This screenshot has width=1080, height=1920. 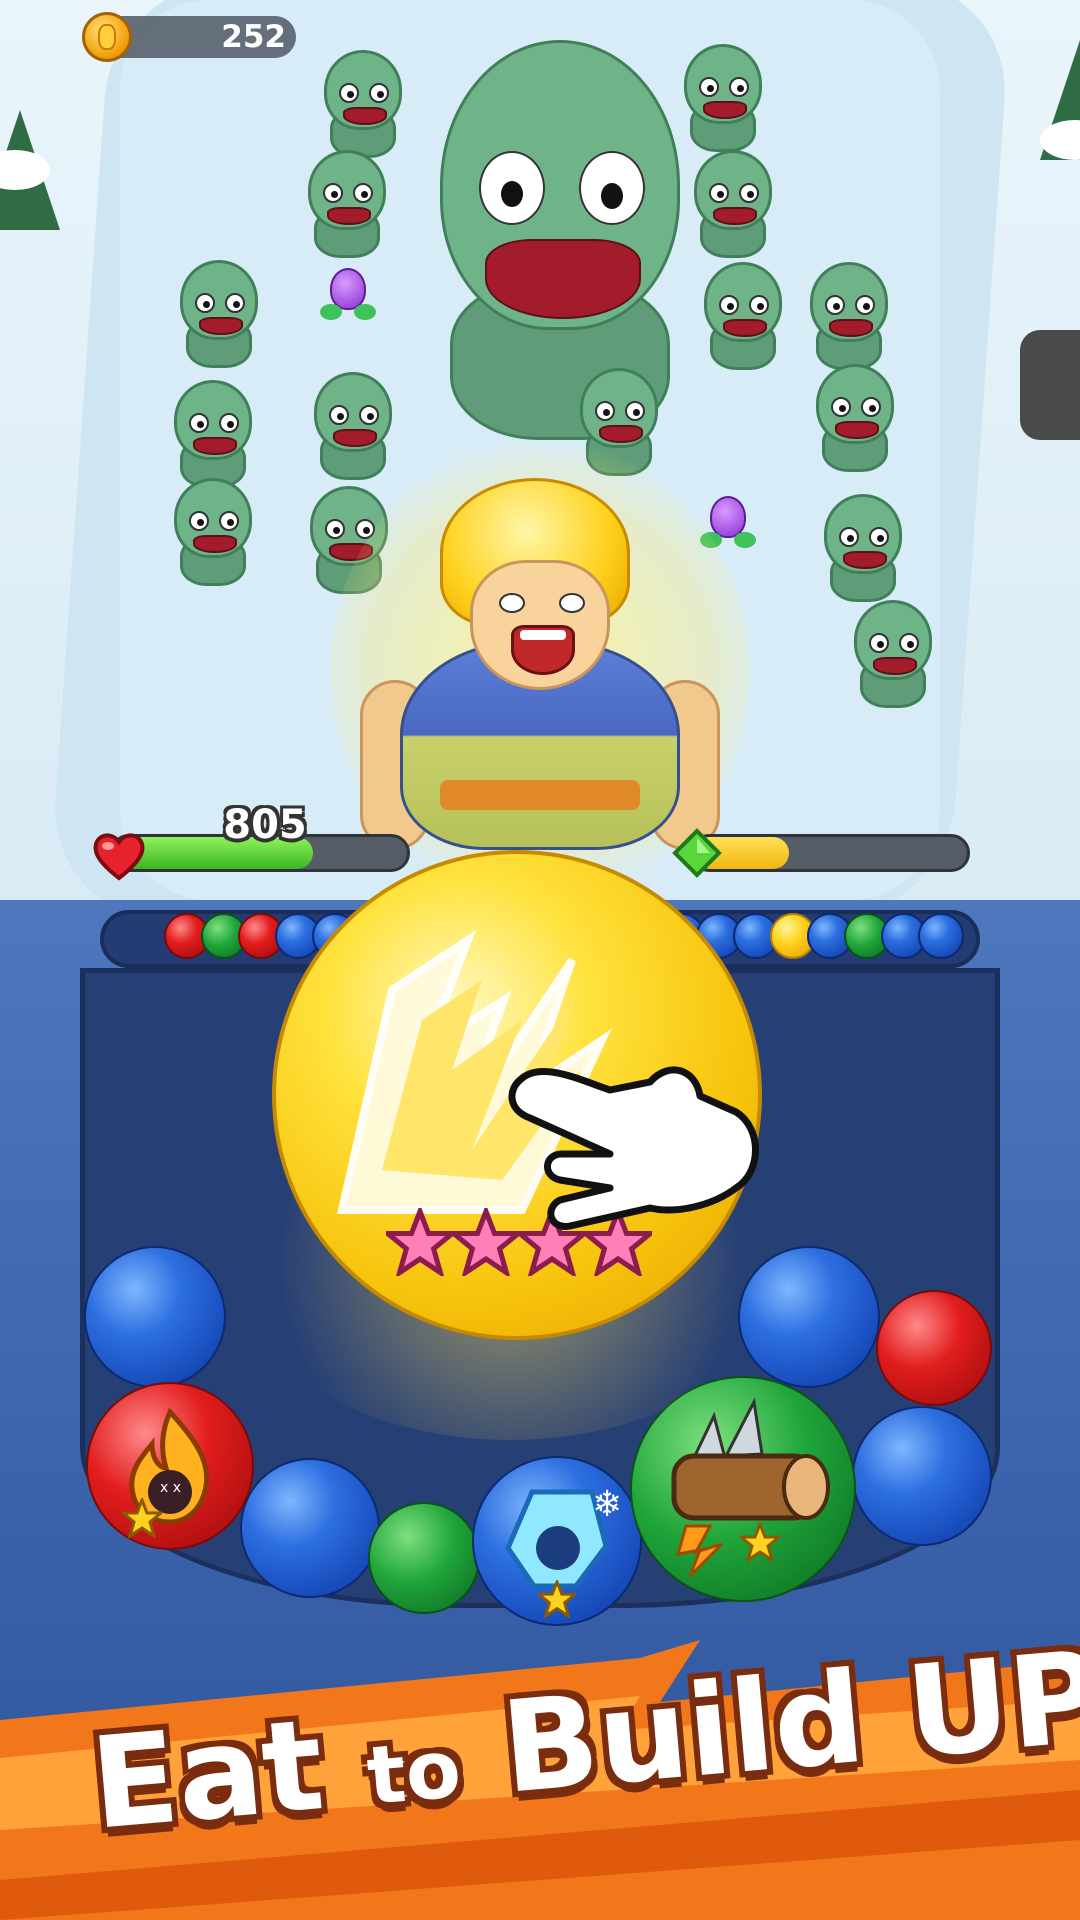 What do you see at coordinates (788, 1719) in the screenshot?
I see `headline-word: Build UP!` at bounding box center [788, 1719].